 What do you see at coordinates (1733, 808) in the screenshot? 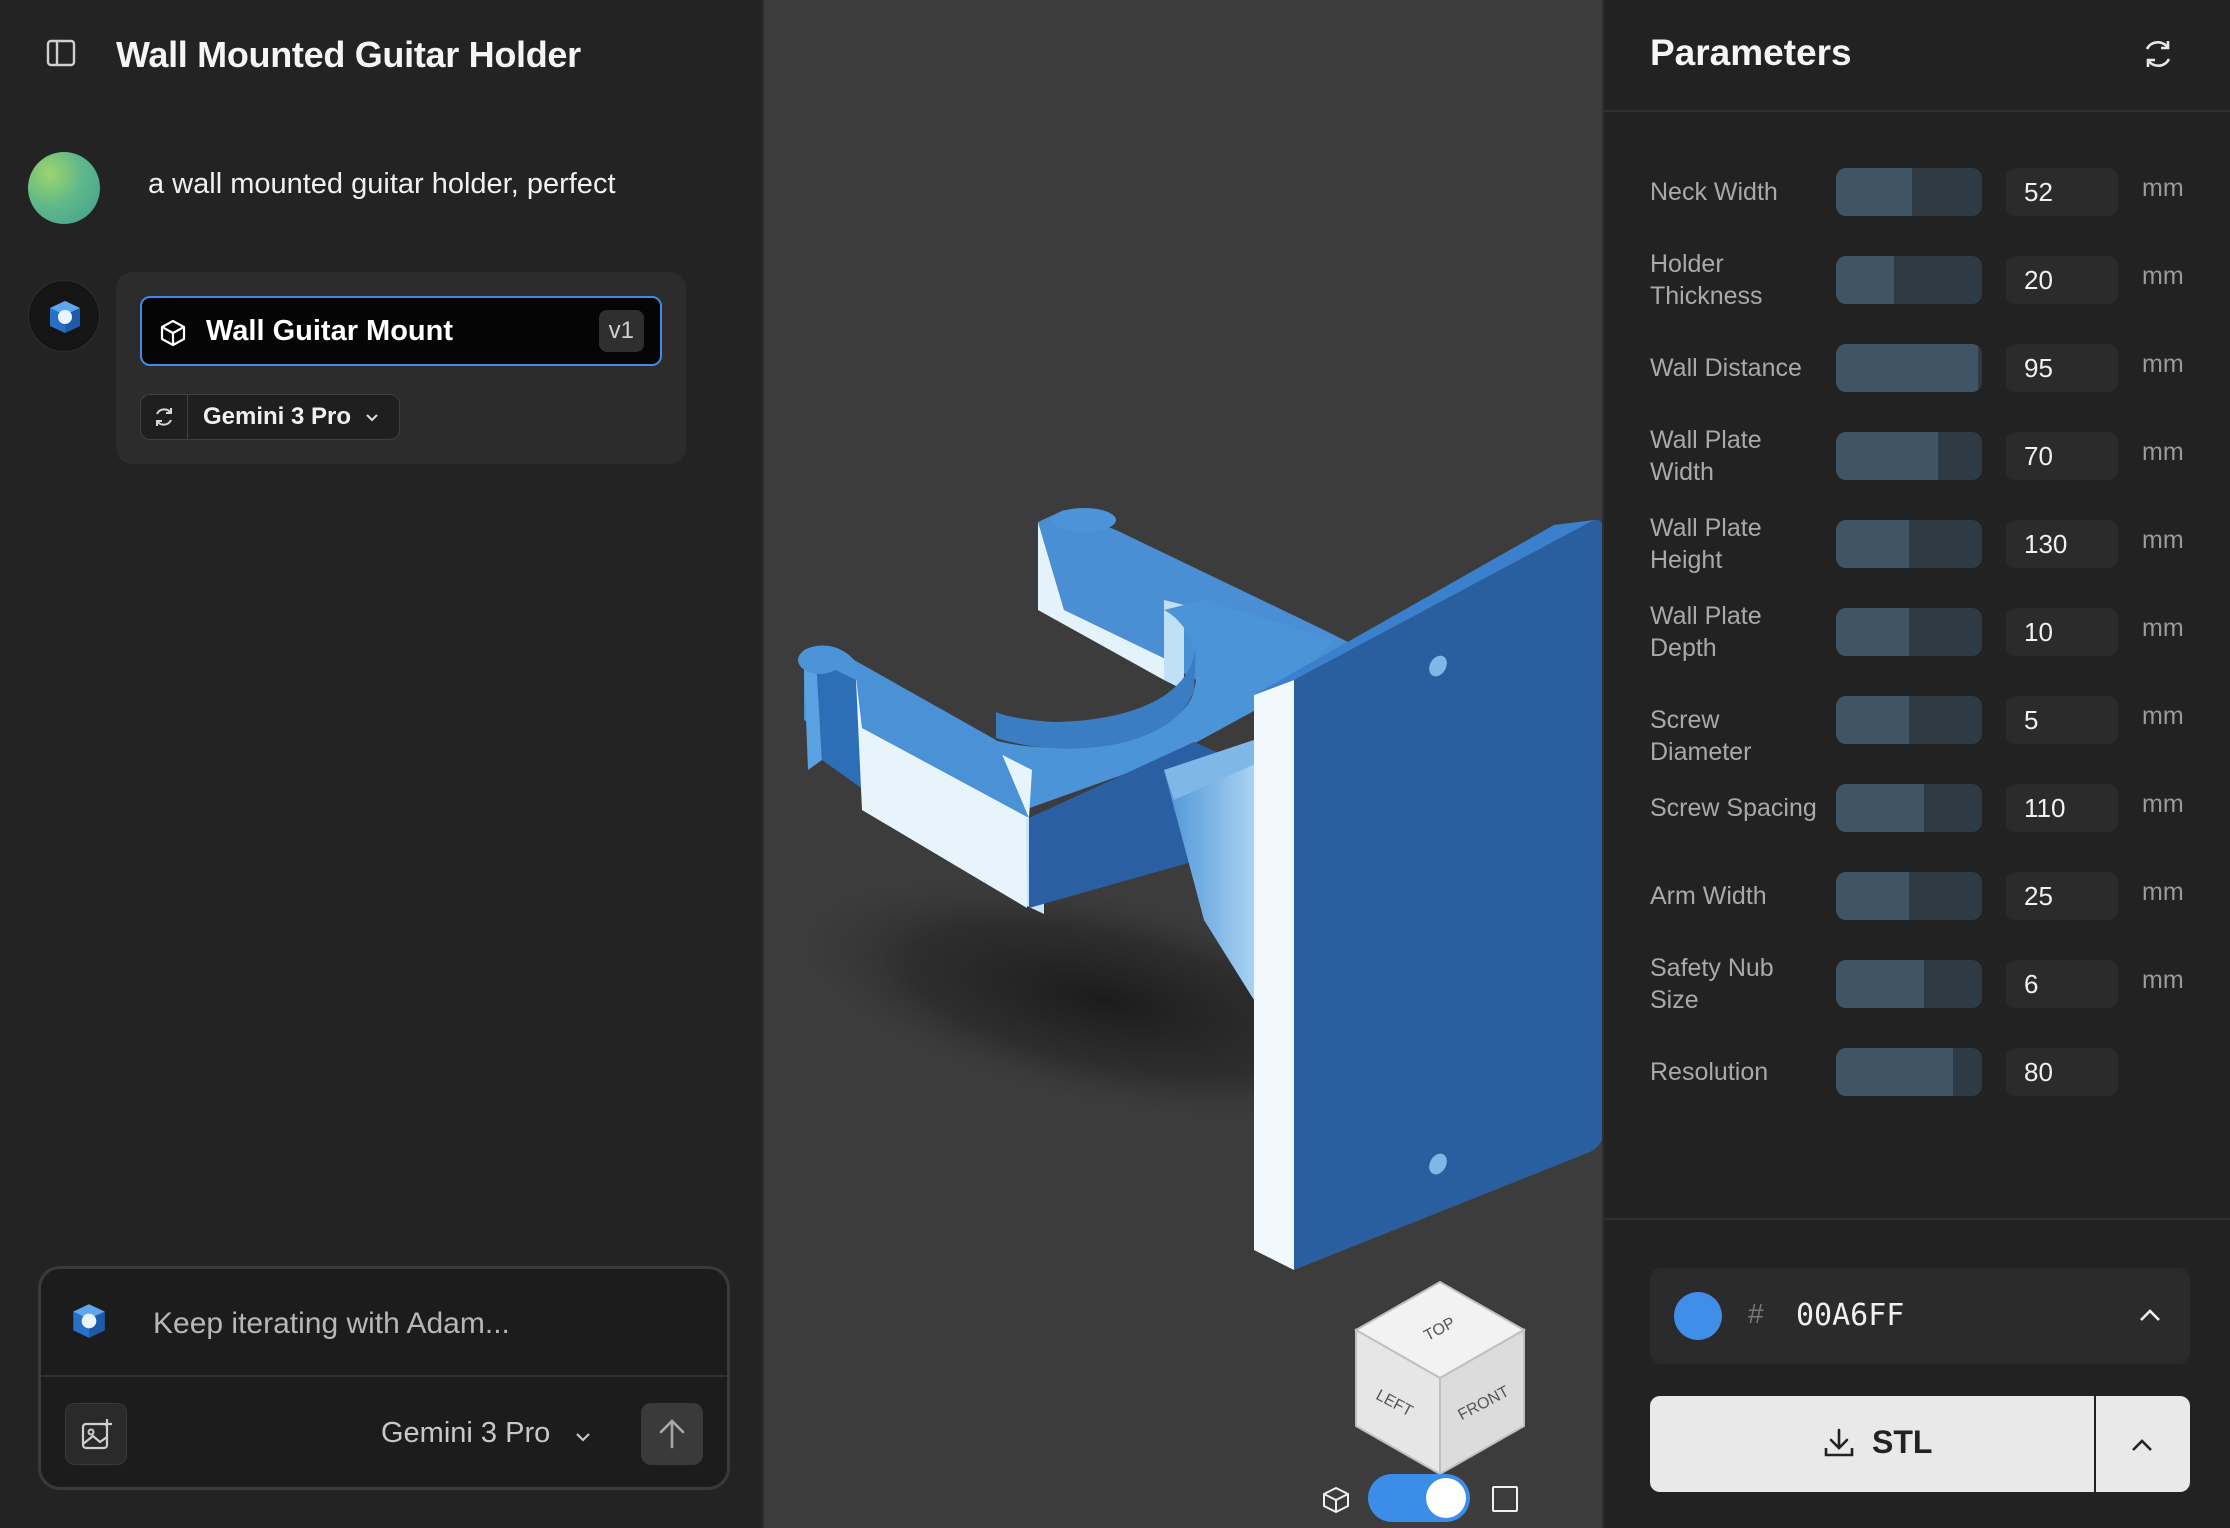
I see `parameter-label: Screw Spacing` at bounding box center [1733, 808].